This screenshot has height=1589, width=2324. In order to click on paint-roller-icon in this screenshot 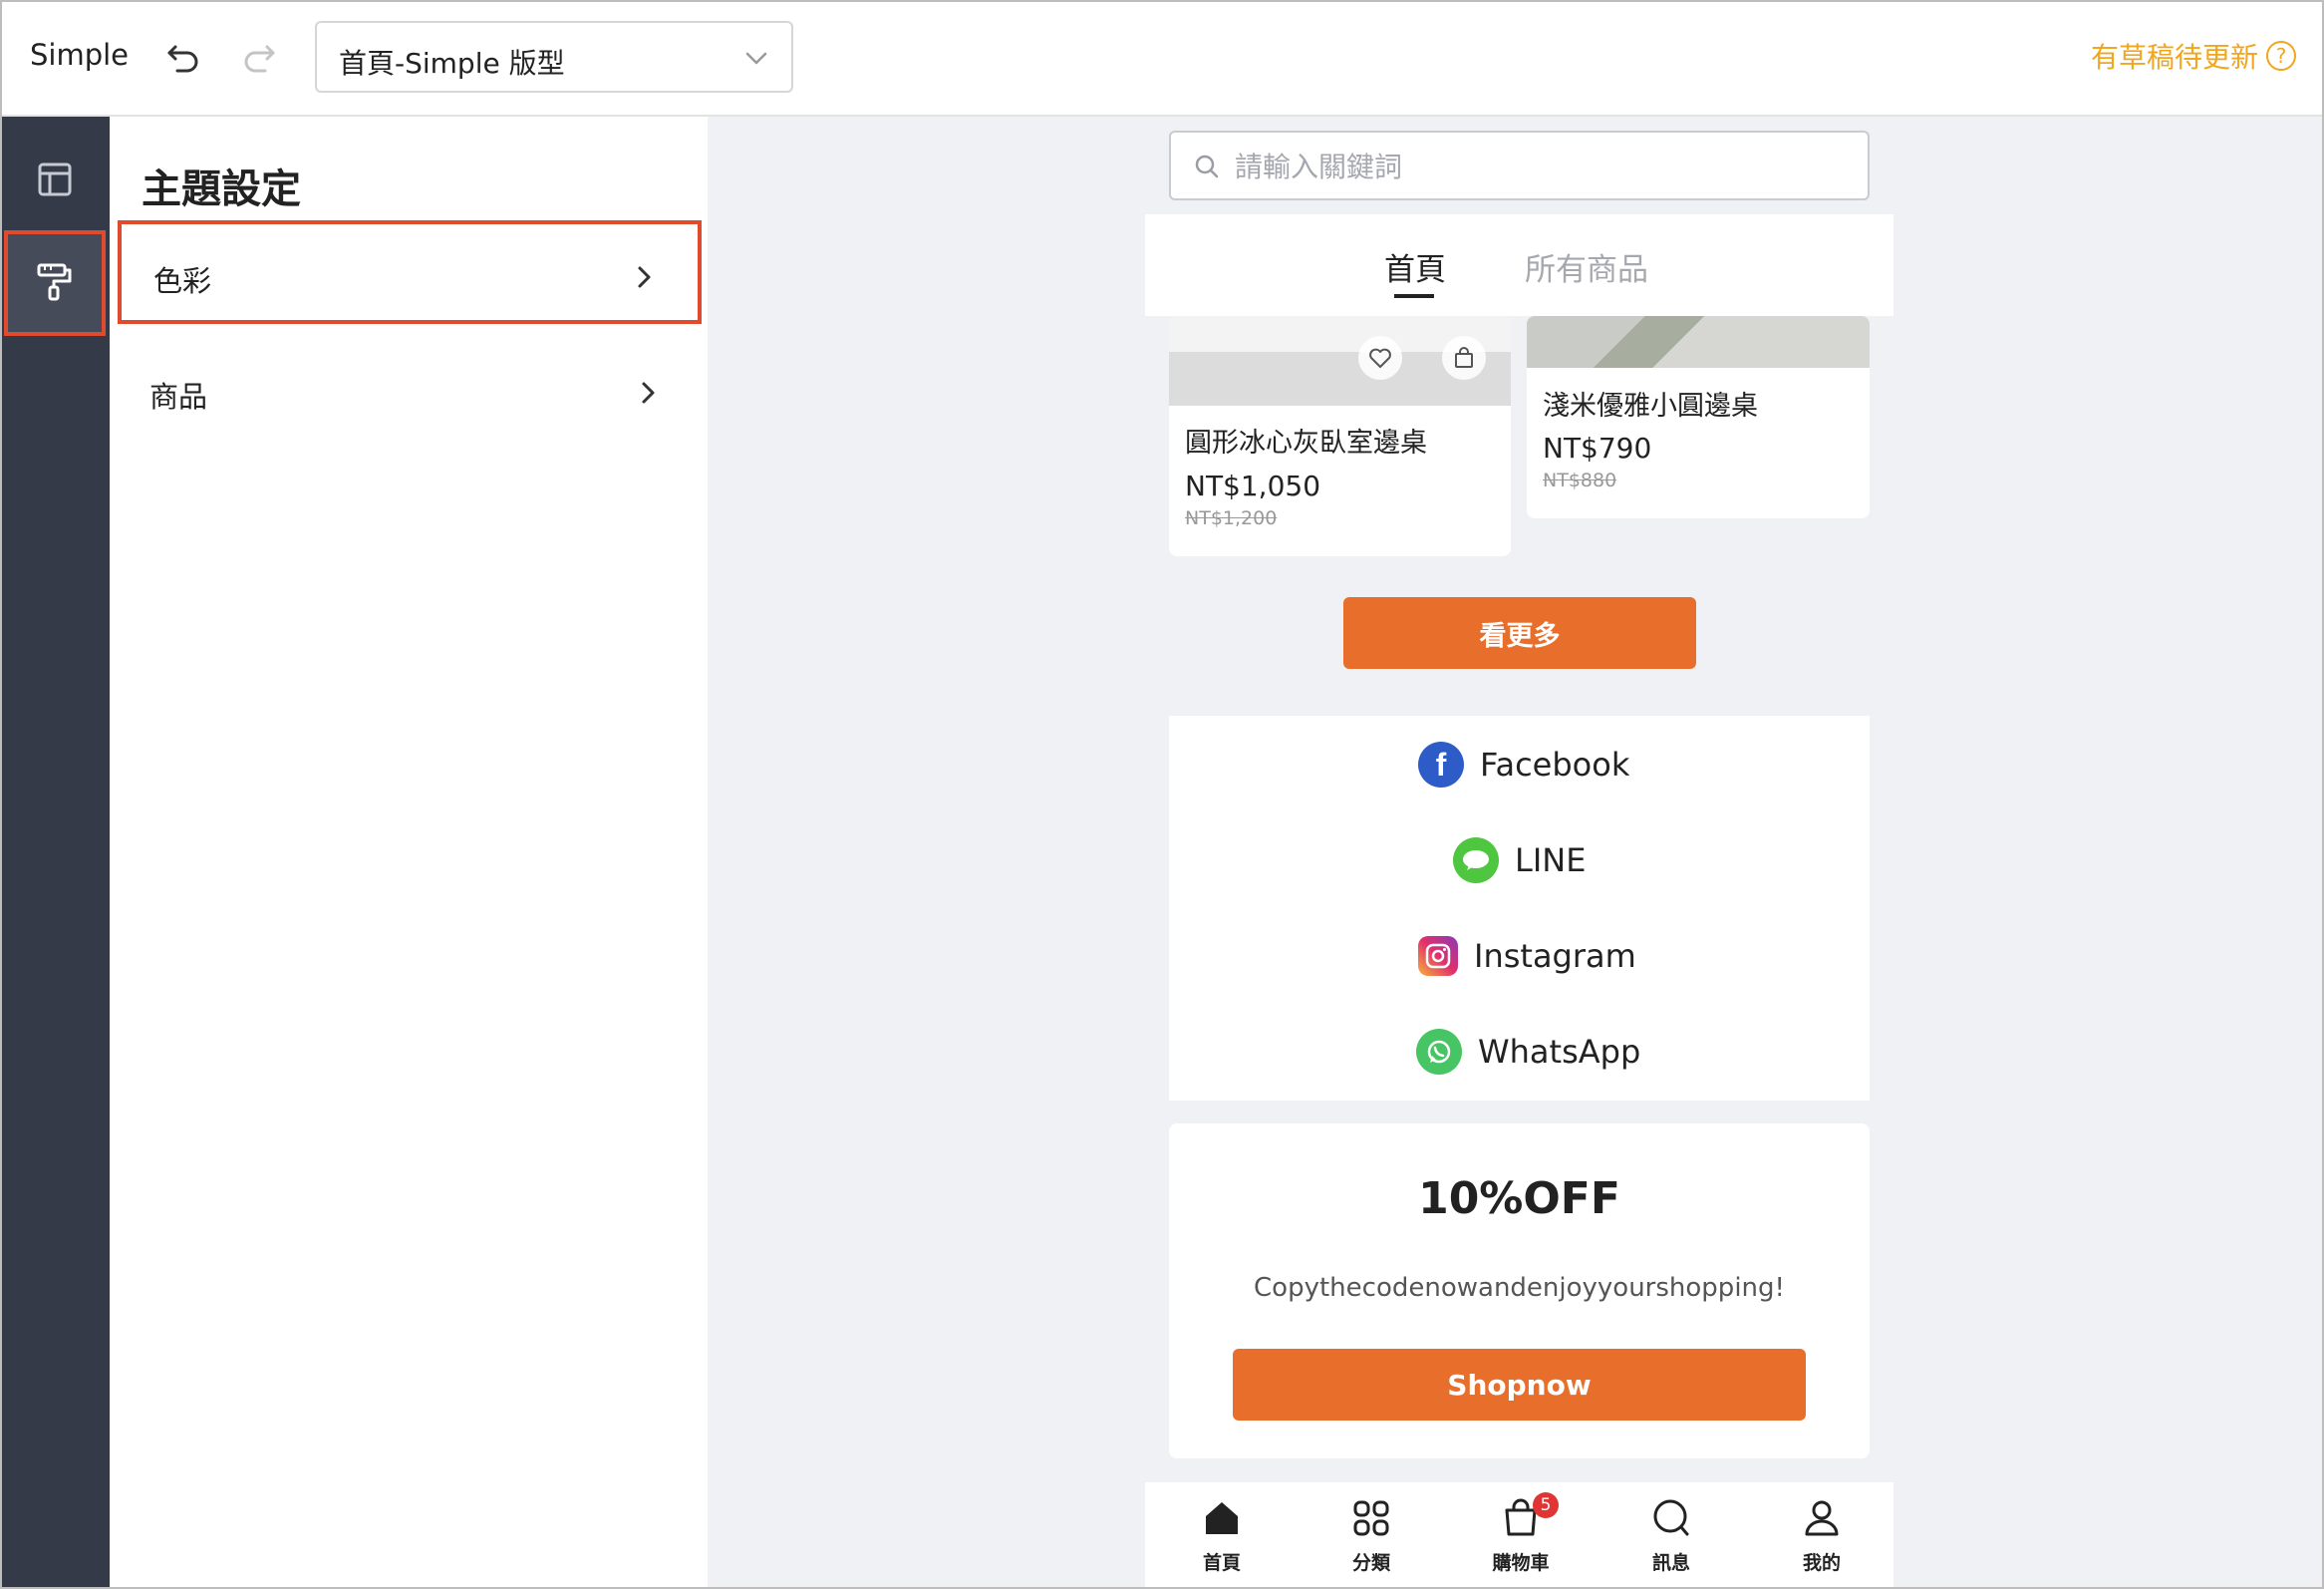, I will do `click(55, 283)`.